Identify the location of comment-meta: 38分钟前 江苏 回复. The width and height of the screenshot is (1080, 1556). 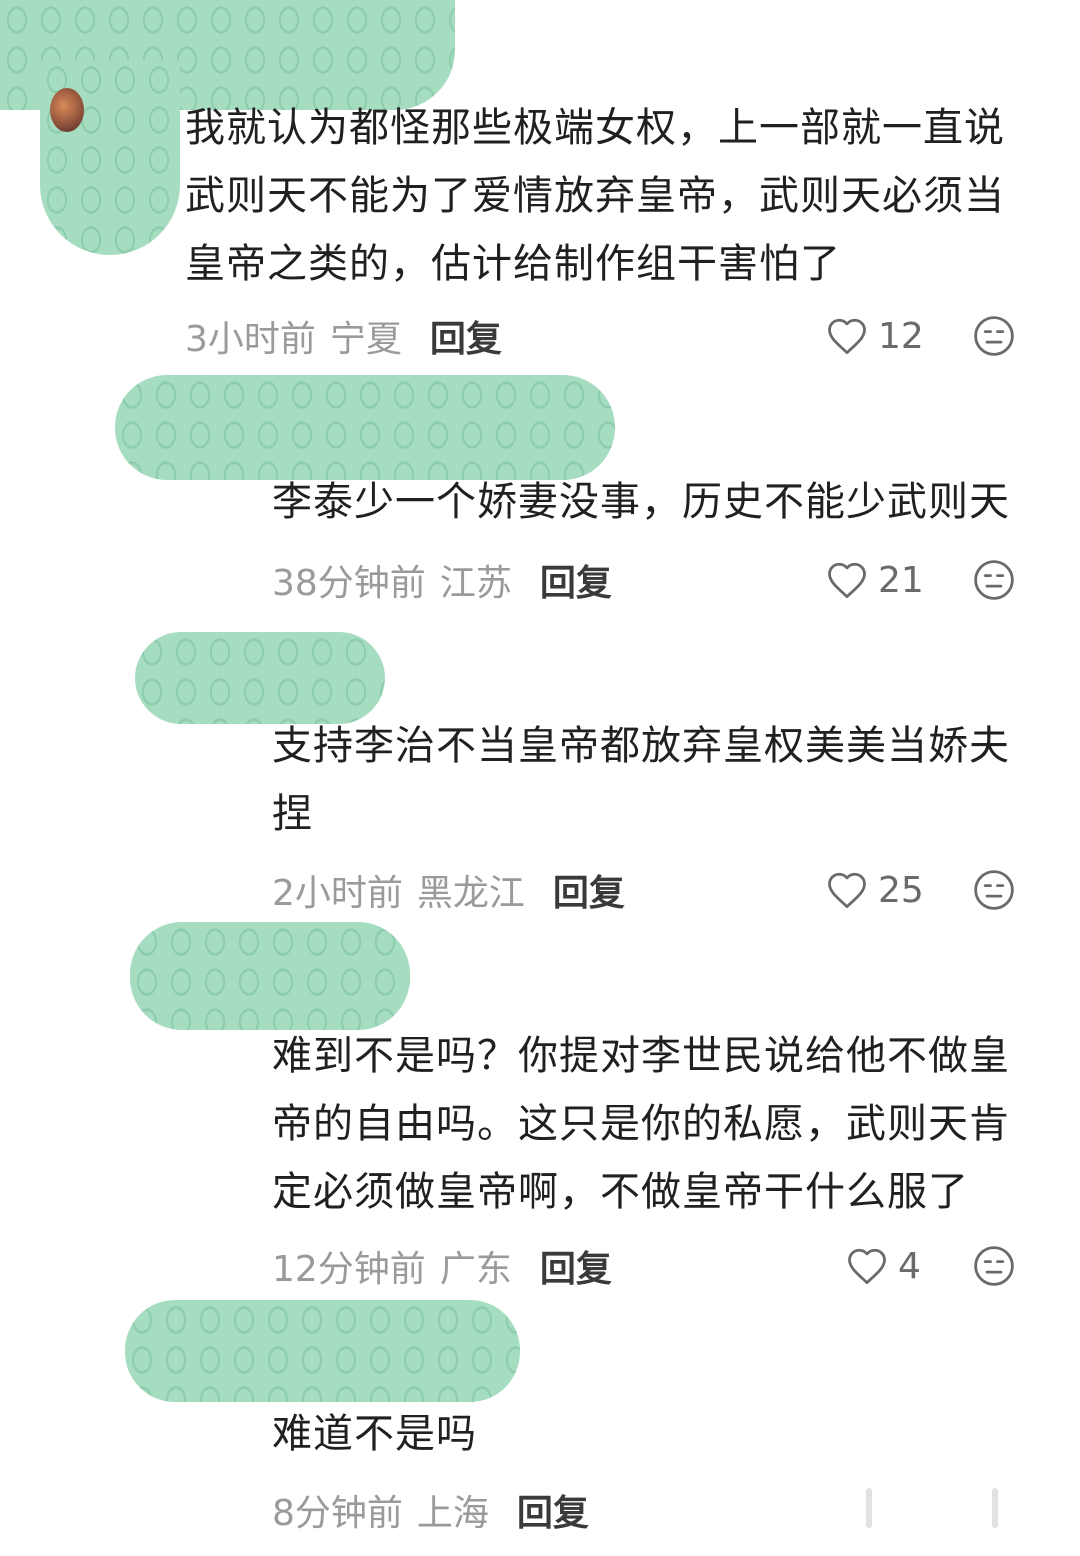
(442, 580).